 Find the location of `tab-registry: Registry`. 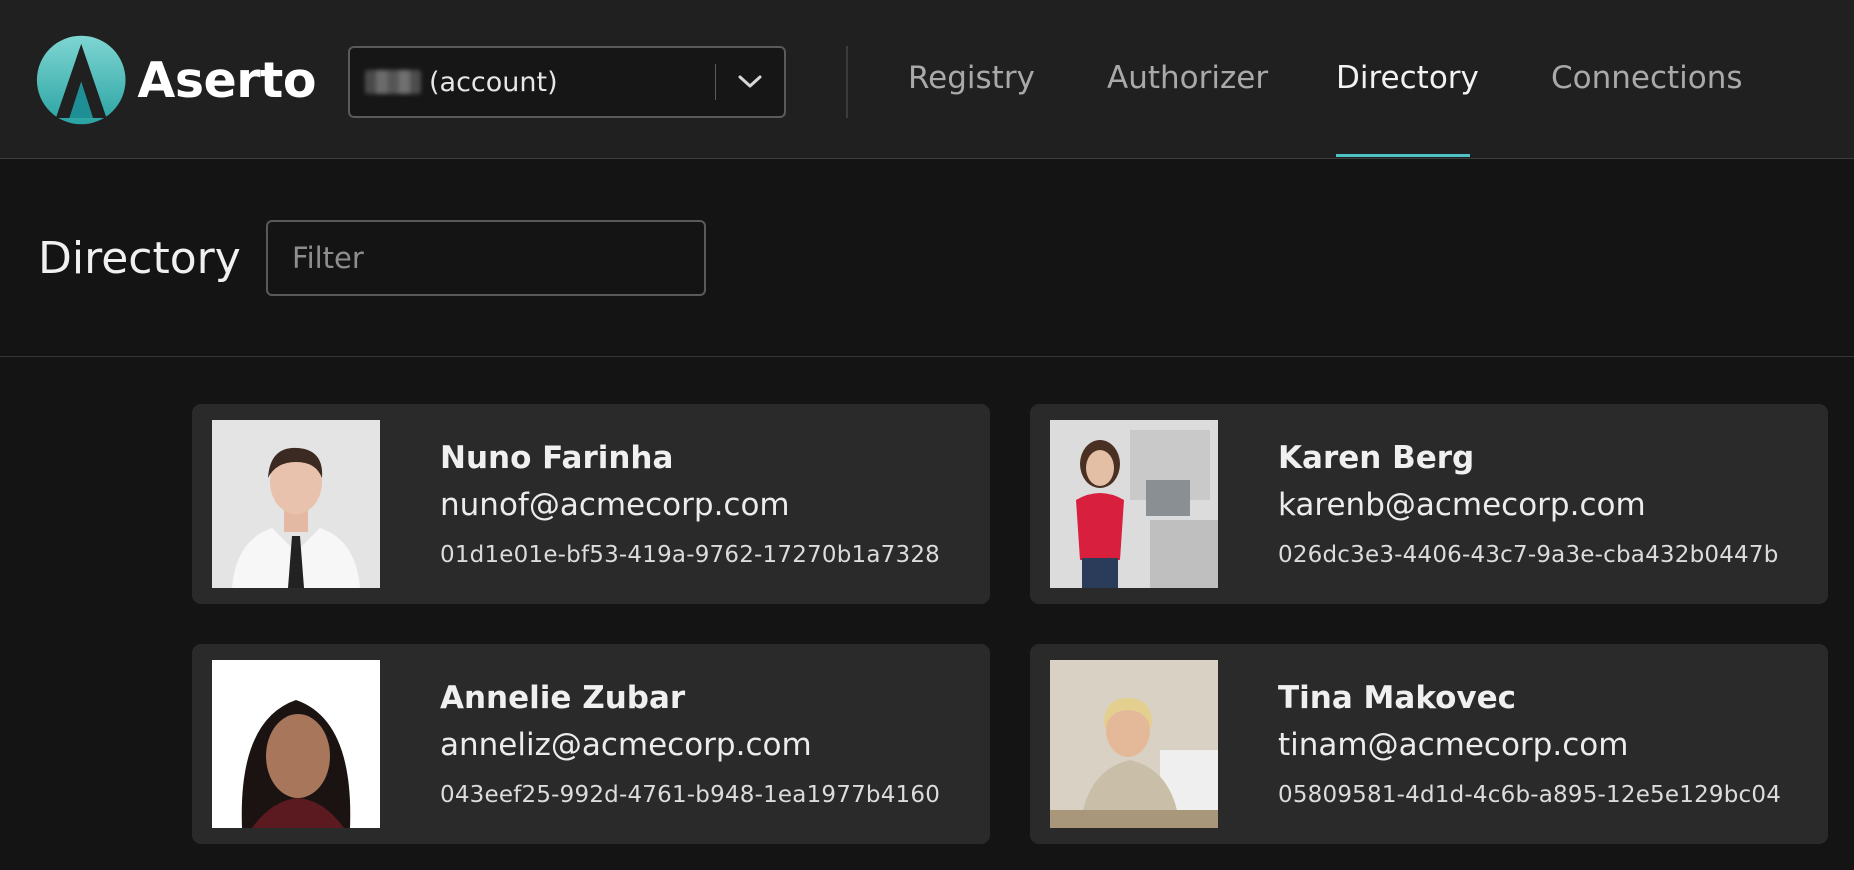

tab-registry: Registry is located at coordinates (971, 78).